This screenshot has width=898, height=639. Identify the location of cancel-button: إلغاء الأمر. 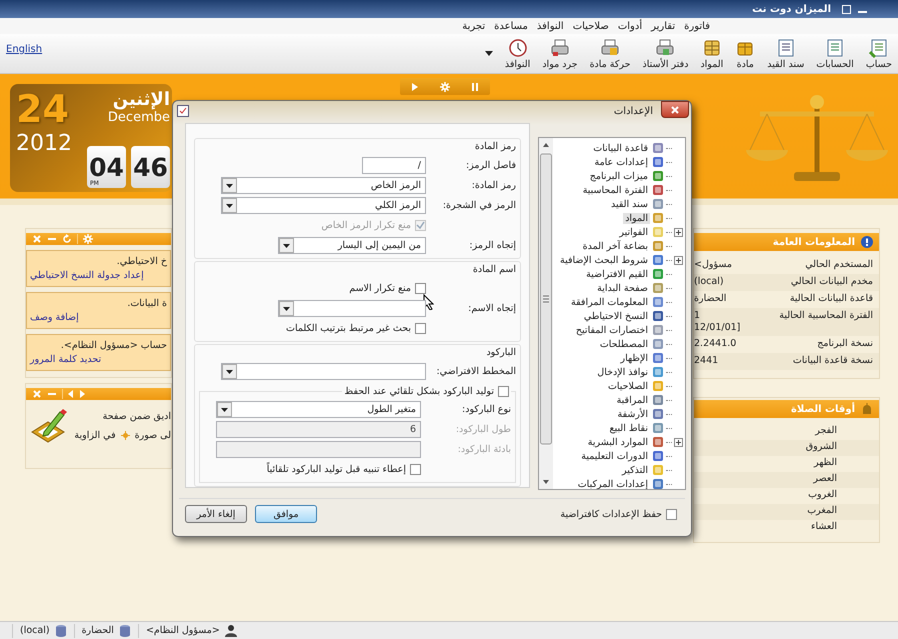
(216, 514).